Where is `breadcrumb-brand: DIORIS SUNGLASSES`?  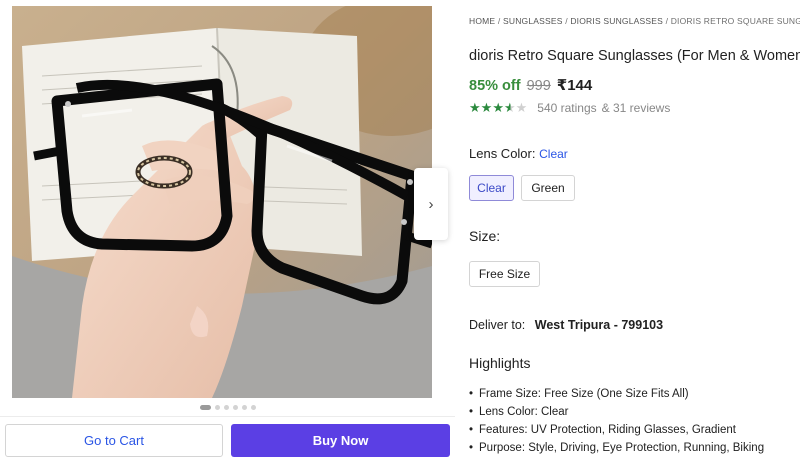
breadcrumb-brand: DIORIS SUNGLASSES is located at coordinates (616, 21).